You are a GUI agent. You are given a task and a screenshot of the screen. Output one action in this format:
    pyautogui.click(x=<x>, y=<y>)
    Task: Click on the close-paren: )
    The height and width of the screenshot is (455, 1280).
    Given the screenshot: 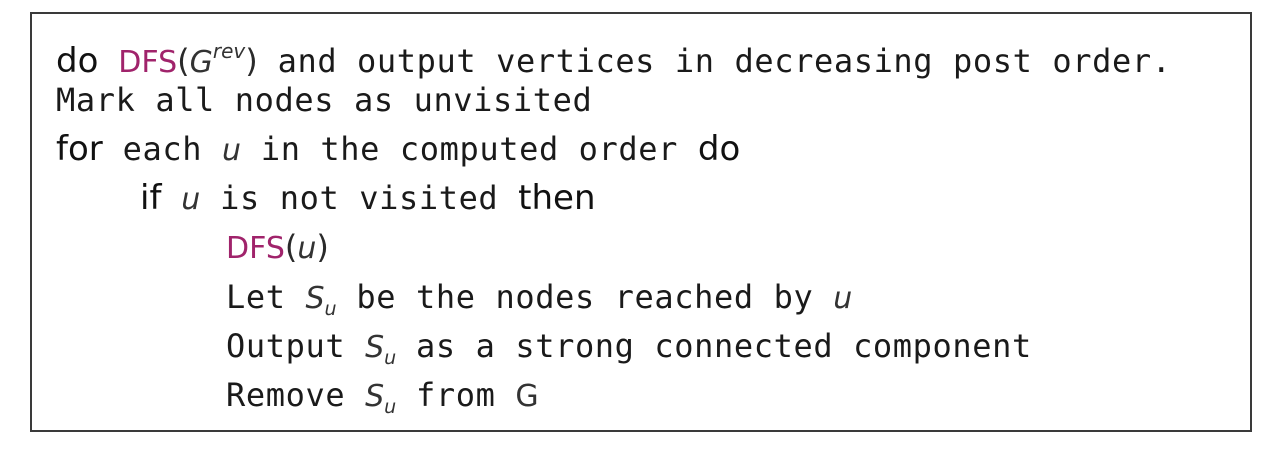 What is the action you would take?
    pyautogui.click(x=322, y=247)
    